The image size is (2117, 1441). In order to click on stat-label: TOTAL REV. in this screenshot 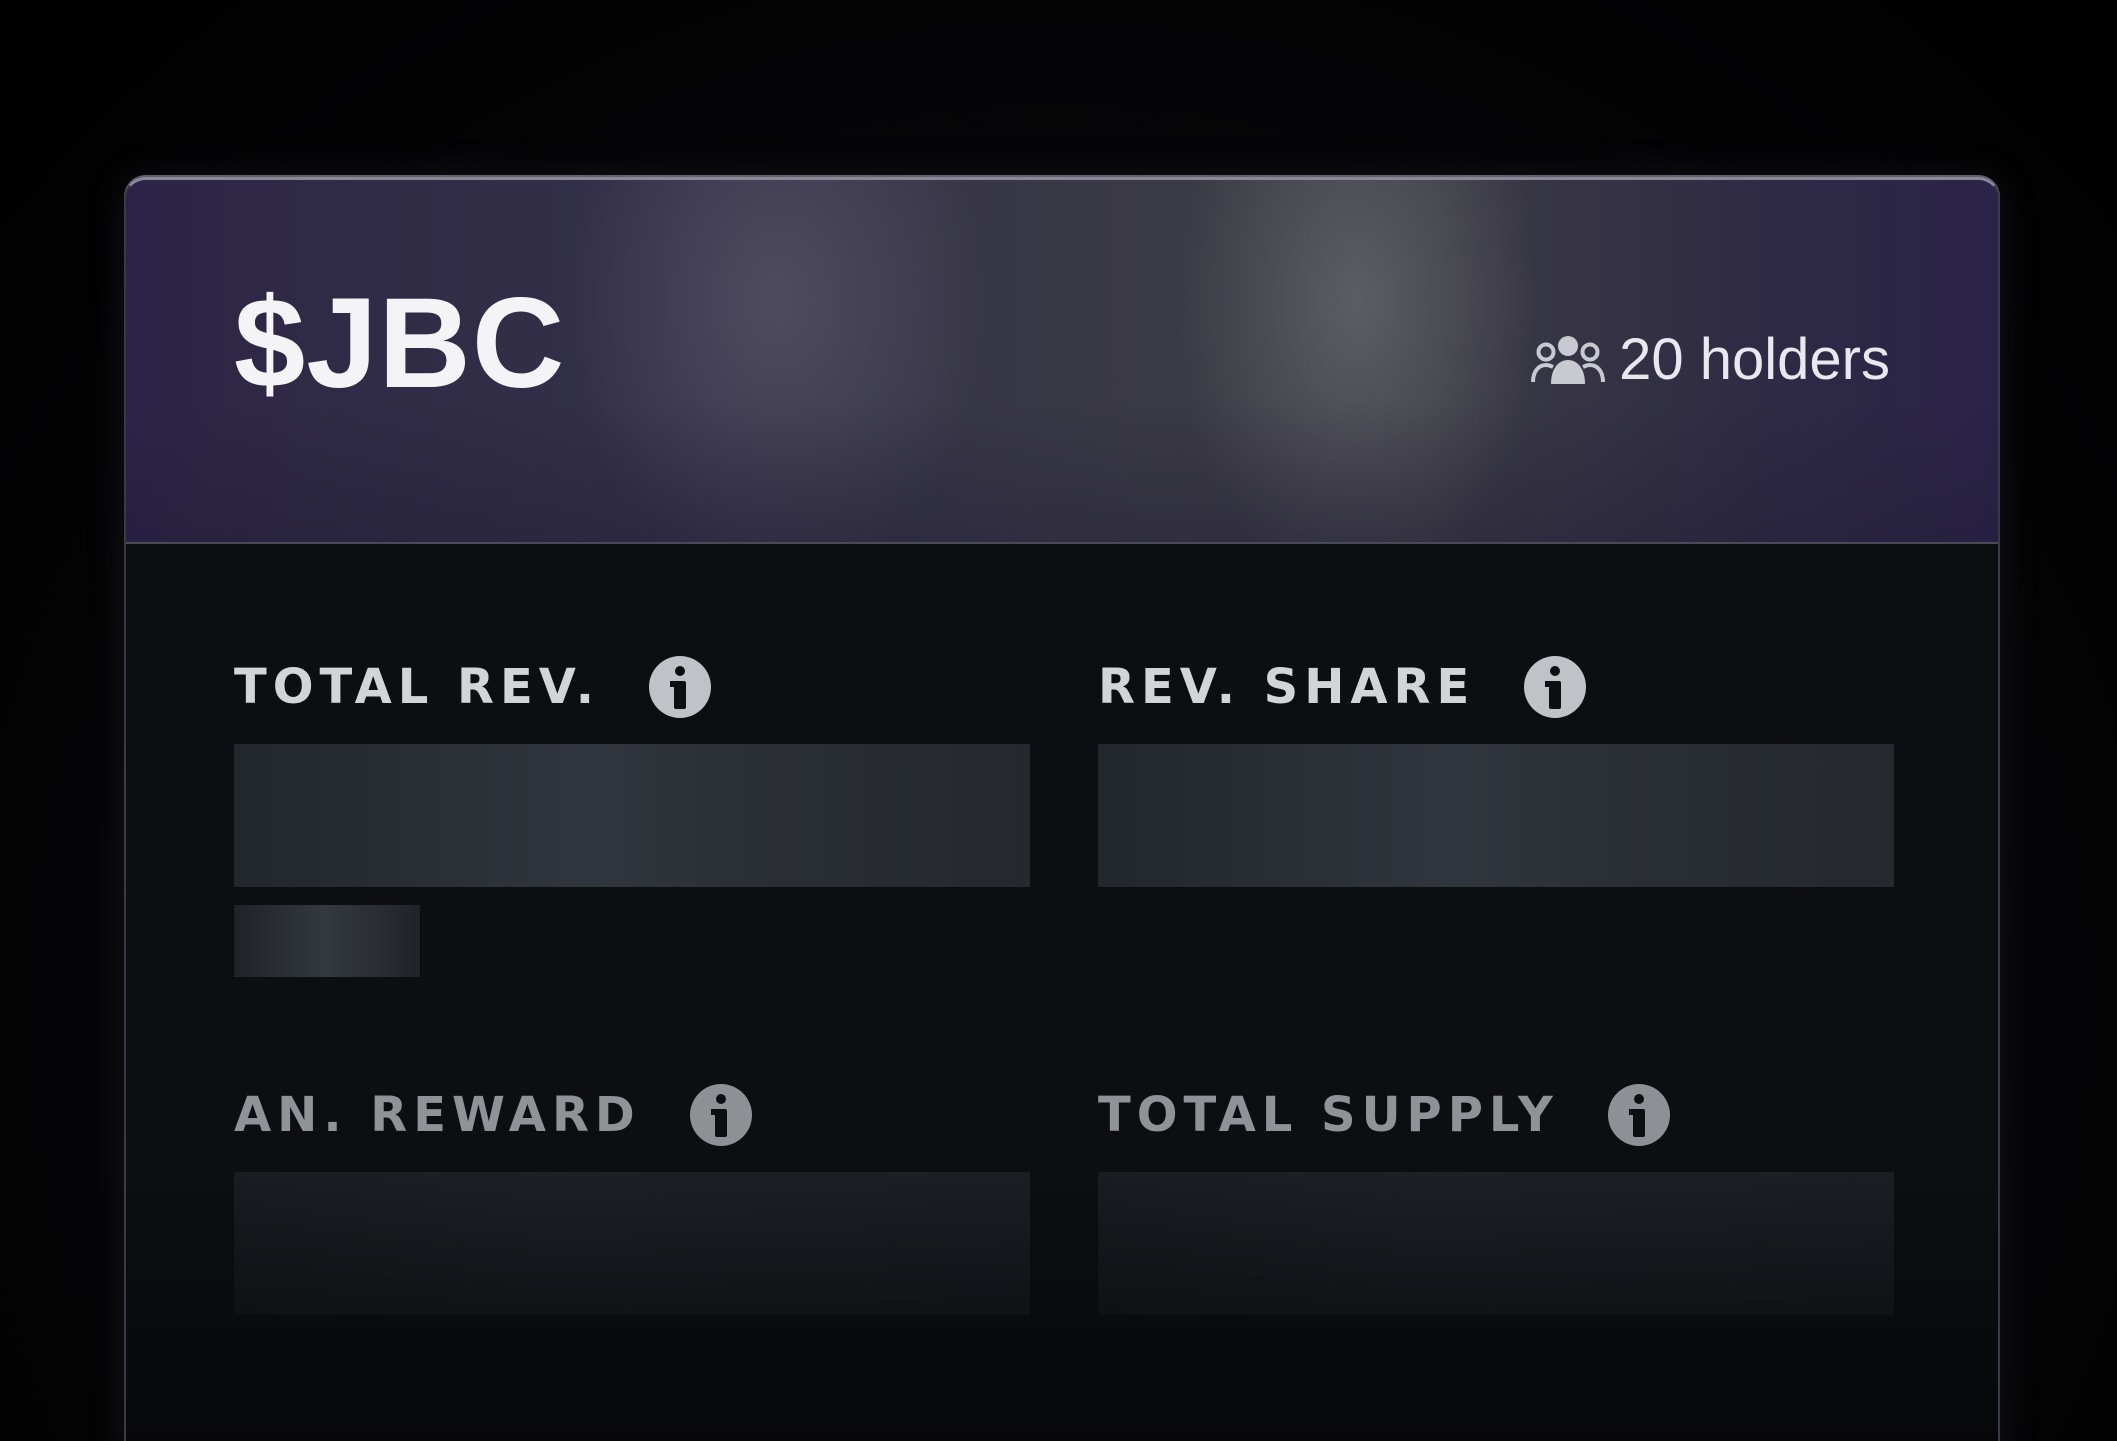, I will do `click(417, 687)`.